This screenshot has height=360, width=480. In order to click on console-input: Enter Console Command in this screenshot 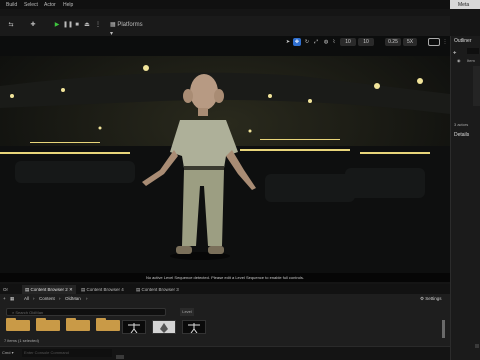, I will do `click(67, 353)`.